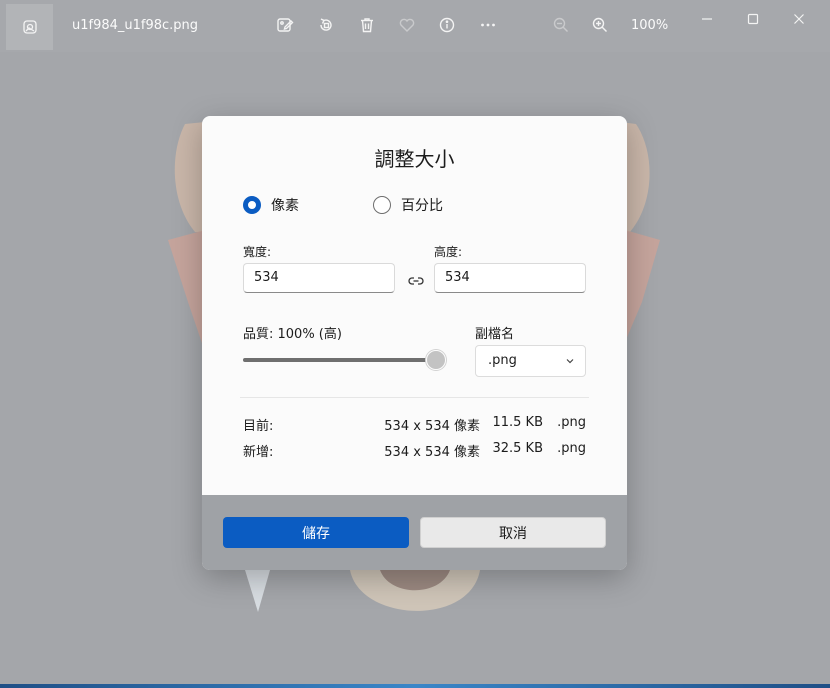 The image size is (830, 688). I want to click on quality-slider-track, so click(339, 360).